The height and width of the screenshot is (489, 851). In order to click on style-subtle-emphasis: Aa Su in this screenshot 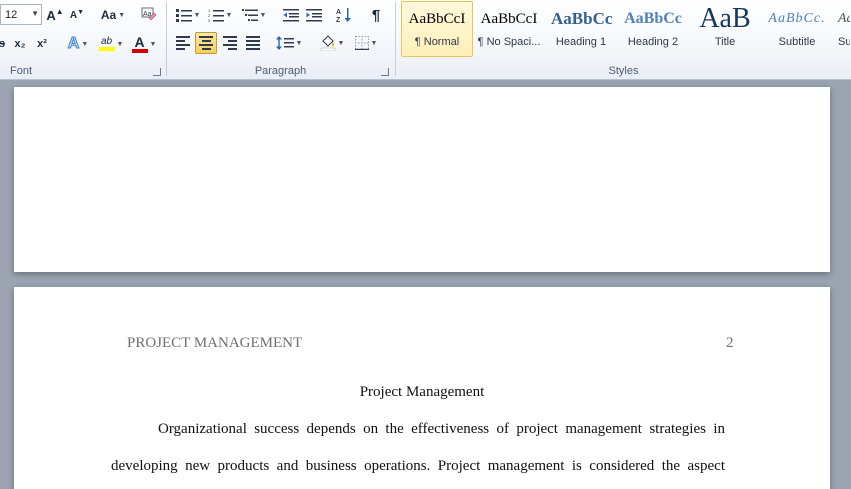, I will do `click(842, 29)`.